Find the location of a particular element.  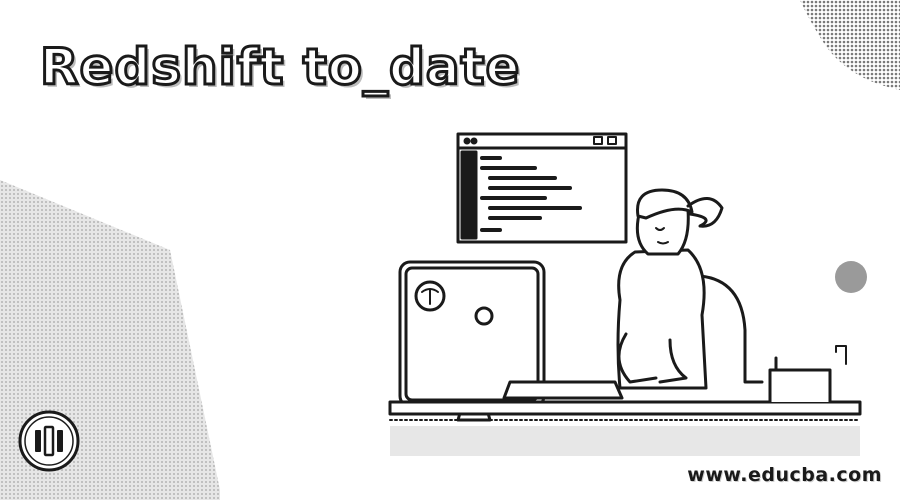

woman is located at coordinates (670, 289).